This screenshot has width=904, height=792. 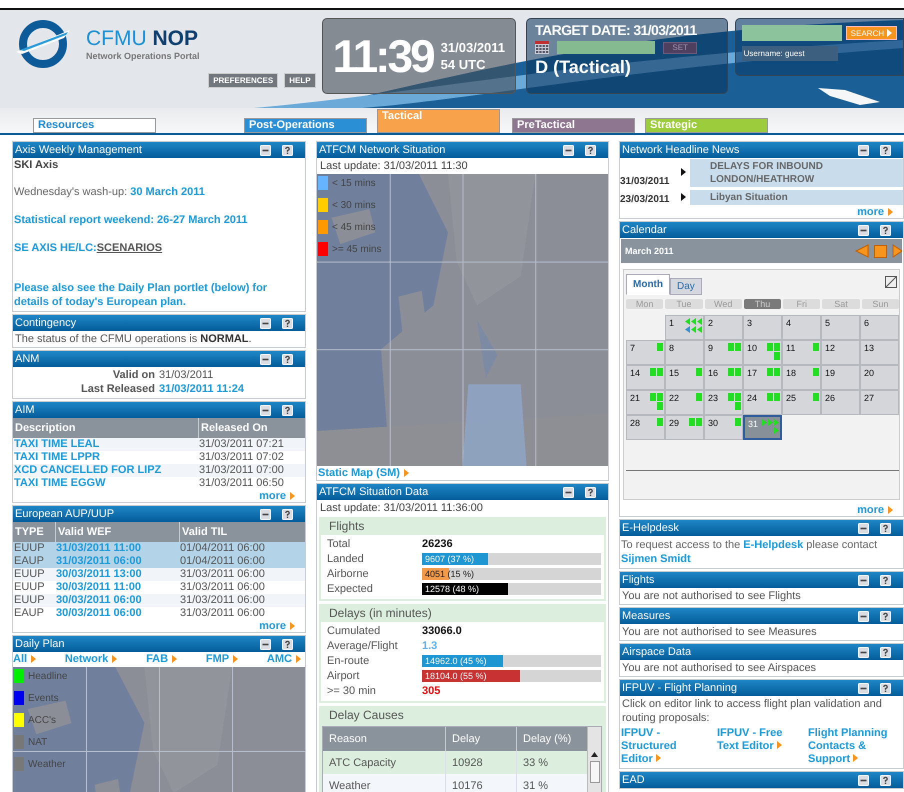 I want to click on day-cell: 25, so click(x=801, y=402).